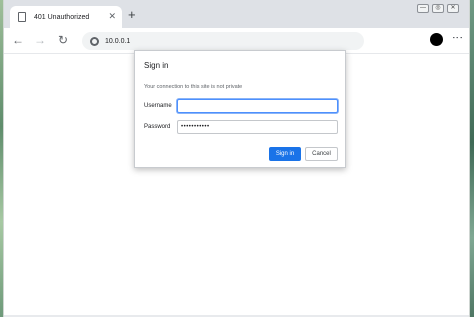 The height and width of the screenshot is (317, 474). Describe the element at coordinates (63, 40) in the screenshot. I see `reload-button: ↻` at that location.